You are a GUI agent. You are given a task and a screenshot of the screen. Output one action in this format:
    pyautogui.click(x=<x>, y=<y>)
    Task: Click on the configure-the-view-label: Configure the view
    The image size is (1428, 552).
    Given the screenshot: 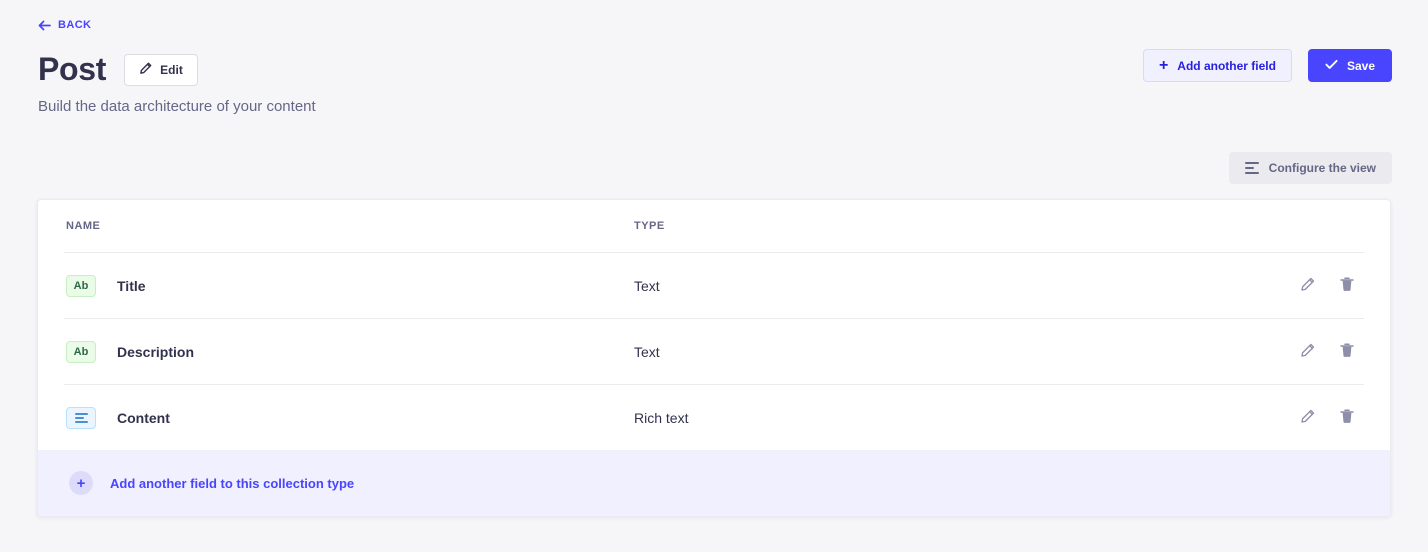 What is the action you would take?
    pyautogui.click(x=1322, y=167)
    